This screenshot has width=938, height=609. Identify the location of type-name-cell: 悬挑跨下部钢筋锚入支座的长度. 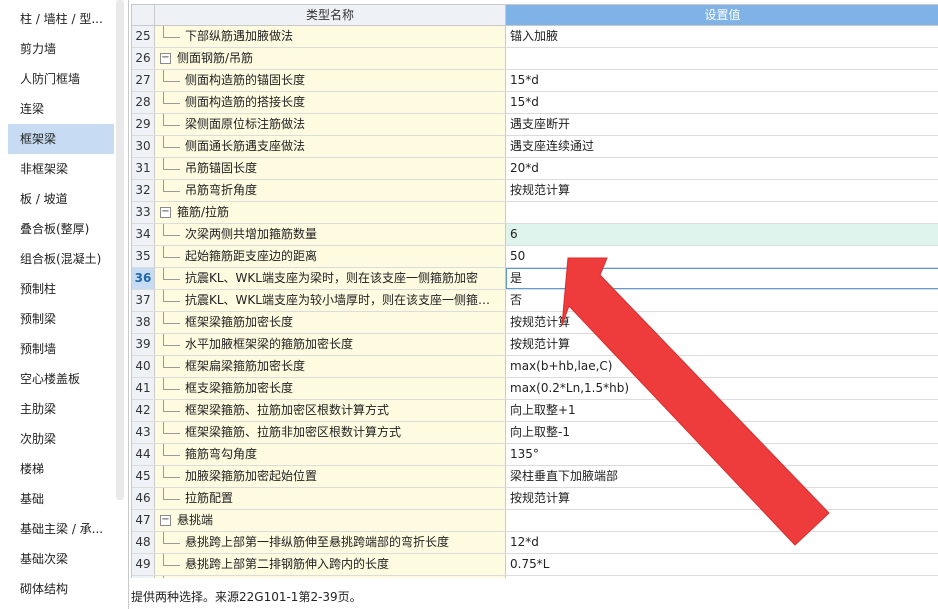
(330, 577).